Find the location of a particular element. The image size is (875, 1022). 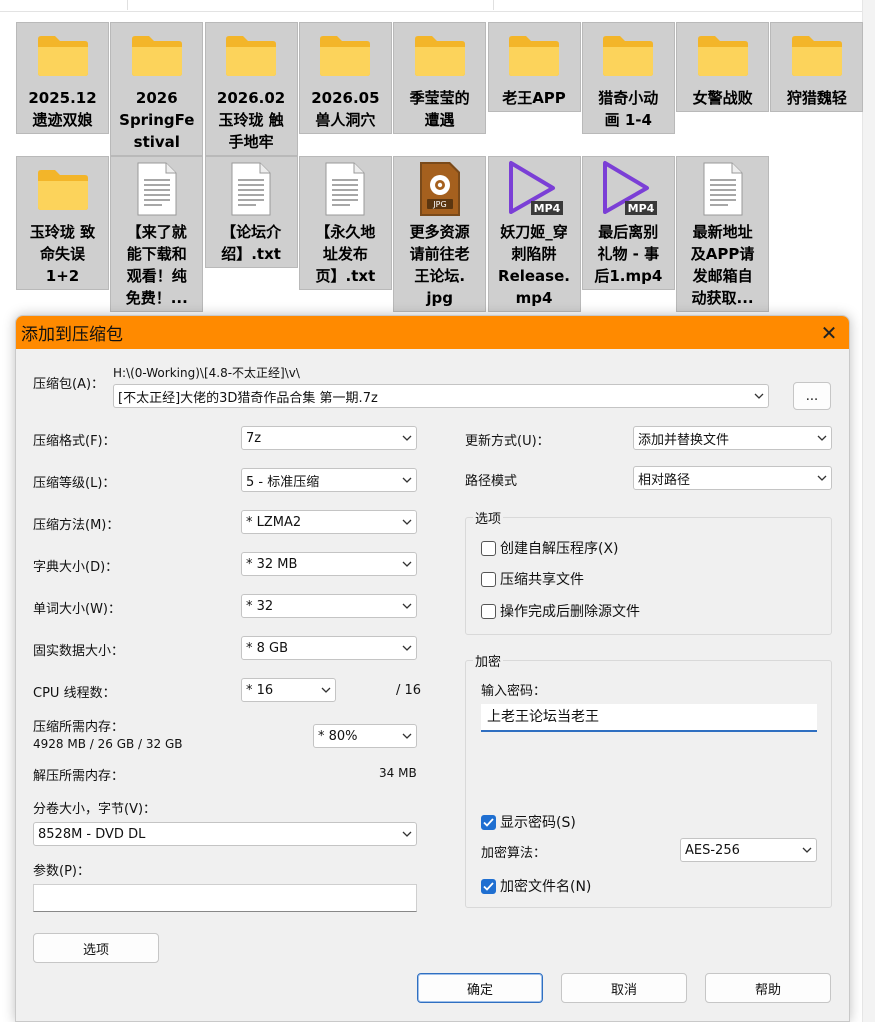

archive-name-combo: [不太正经]大佬的3D猎奇作品合集 第一期.7z is located at coordinates (441, 396).